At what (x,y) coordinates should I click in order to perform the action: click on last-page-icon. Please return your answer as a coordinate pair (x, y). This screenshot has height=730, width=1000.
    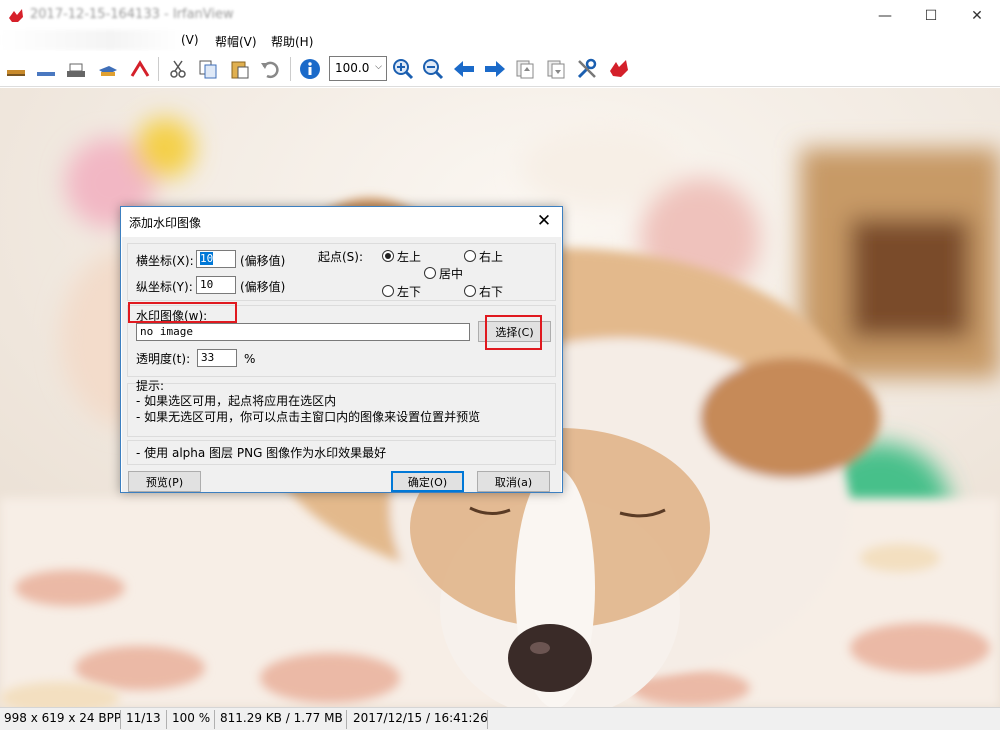
    Looking at the image, I should click on (556, 69).